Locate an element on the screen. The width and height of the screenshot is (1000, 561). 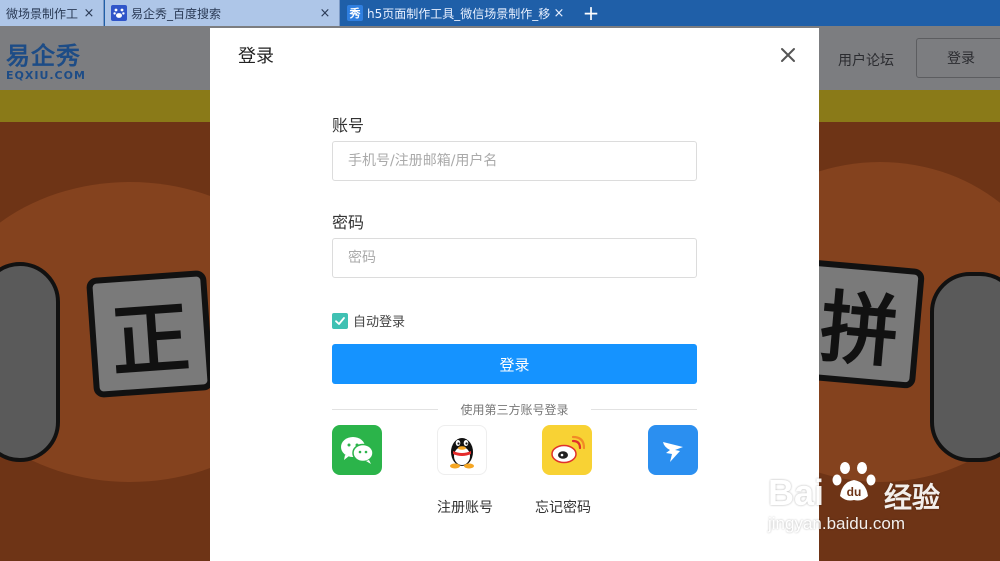
browser-tab-1: 微场景制作工 × is located at coordinates (52, 13).